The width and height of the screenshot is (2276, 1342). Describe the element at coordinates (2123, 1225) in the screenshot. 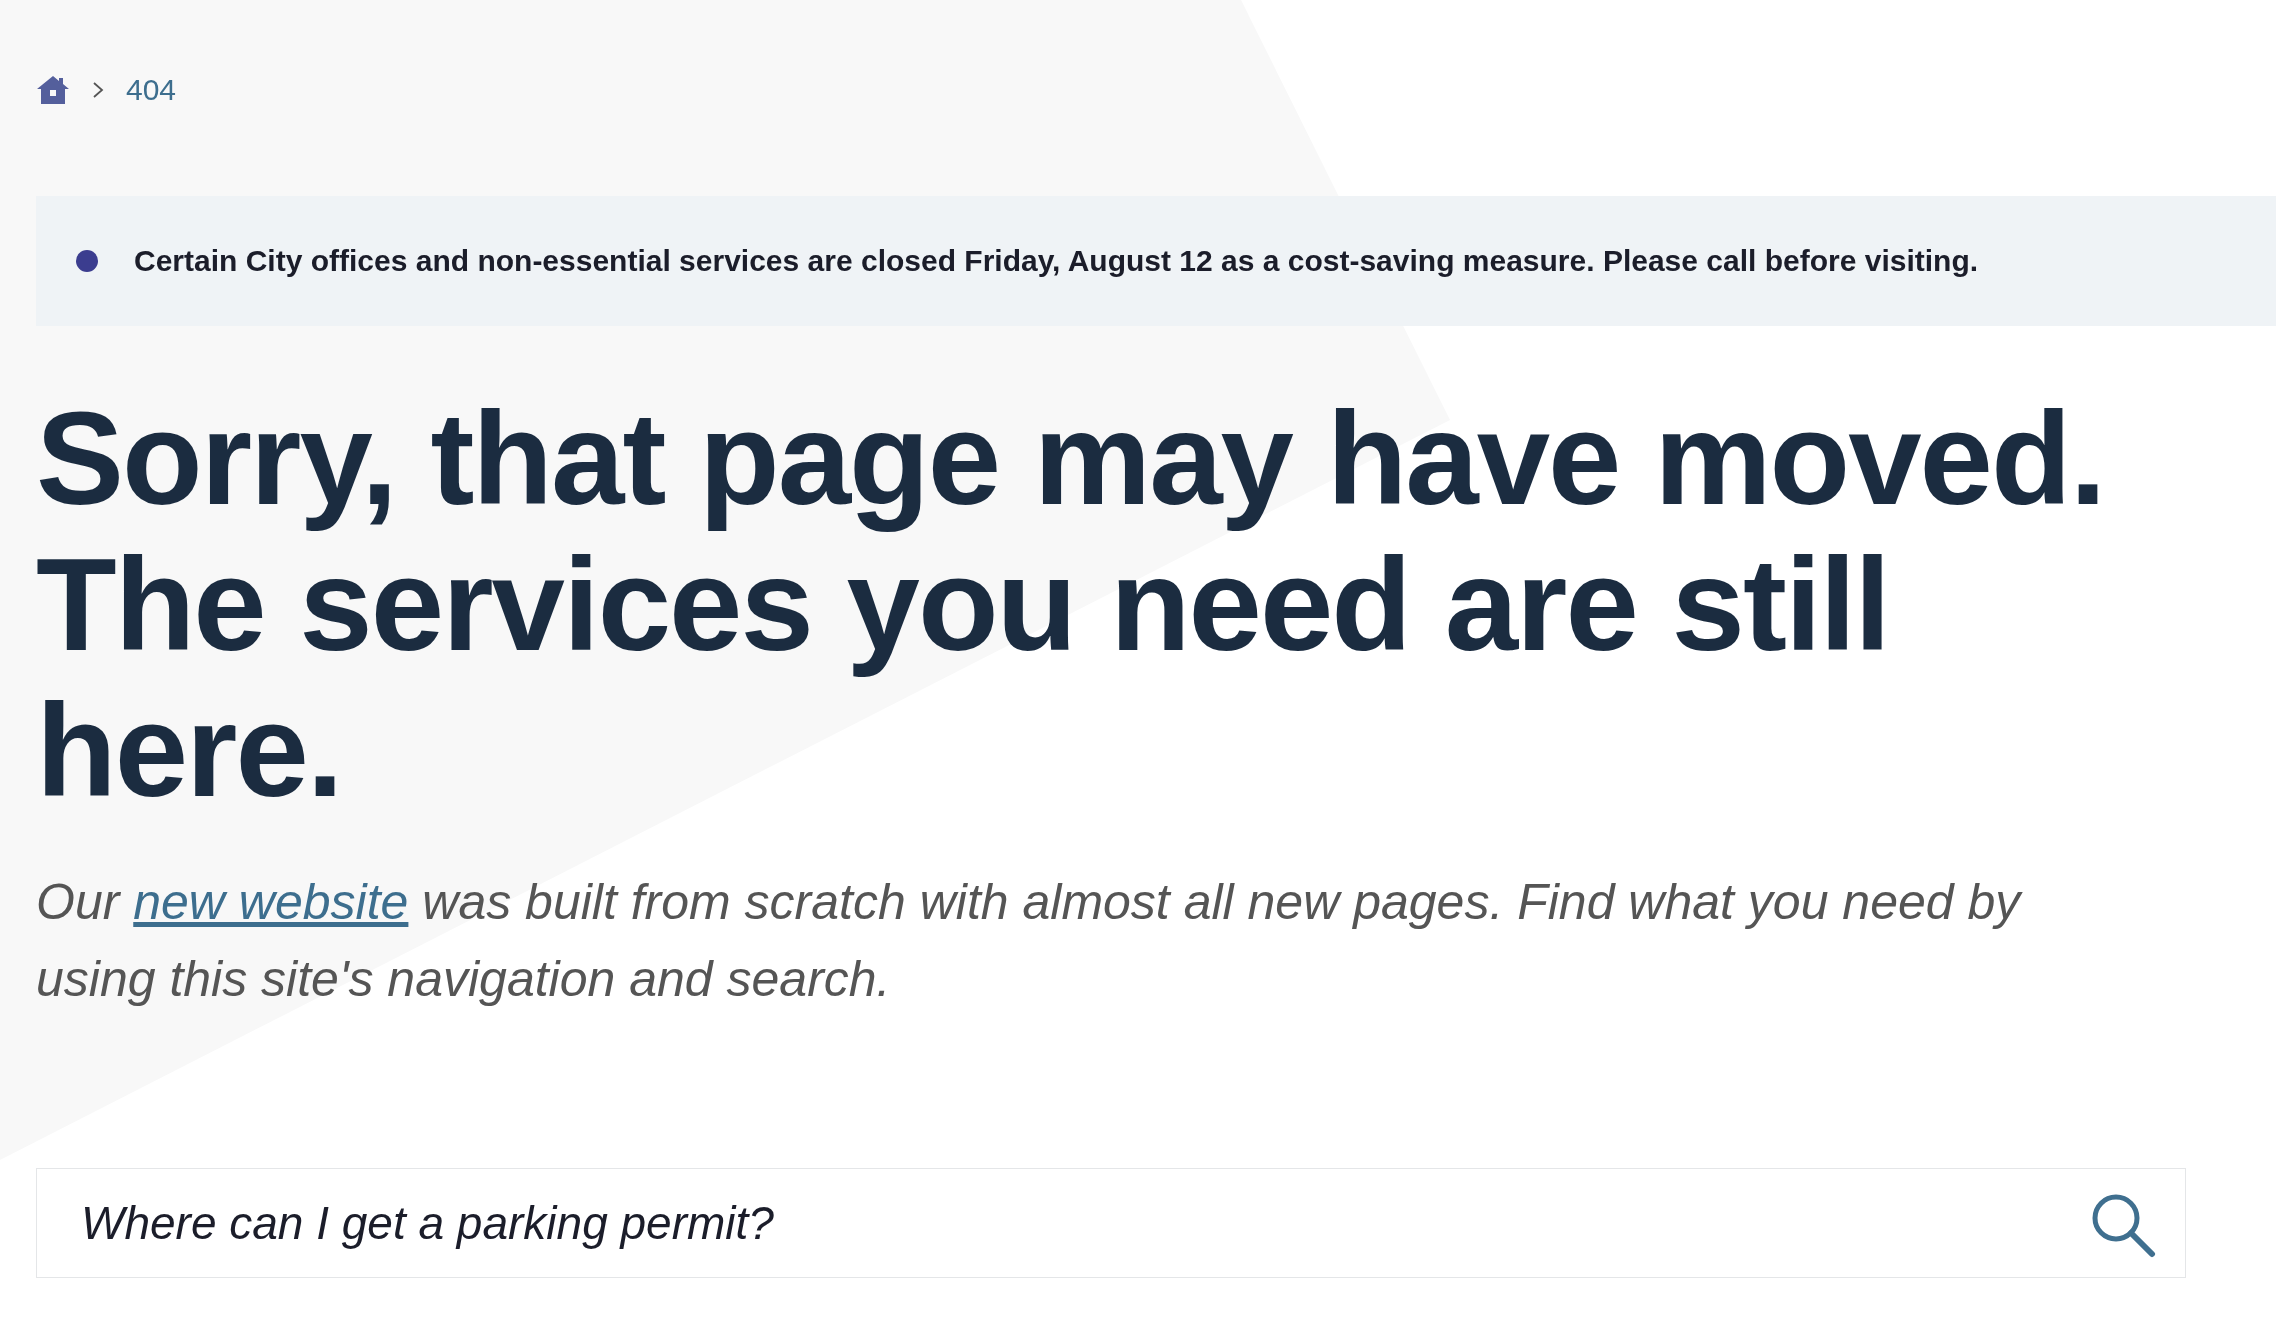

I see `search-icon` at that location.